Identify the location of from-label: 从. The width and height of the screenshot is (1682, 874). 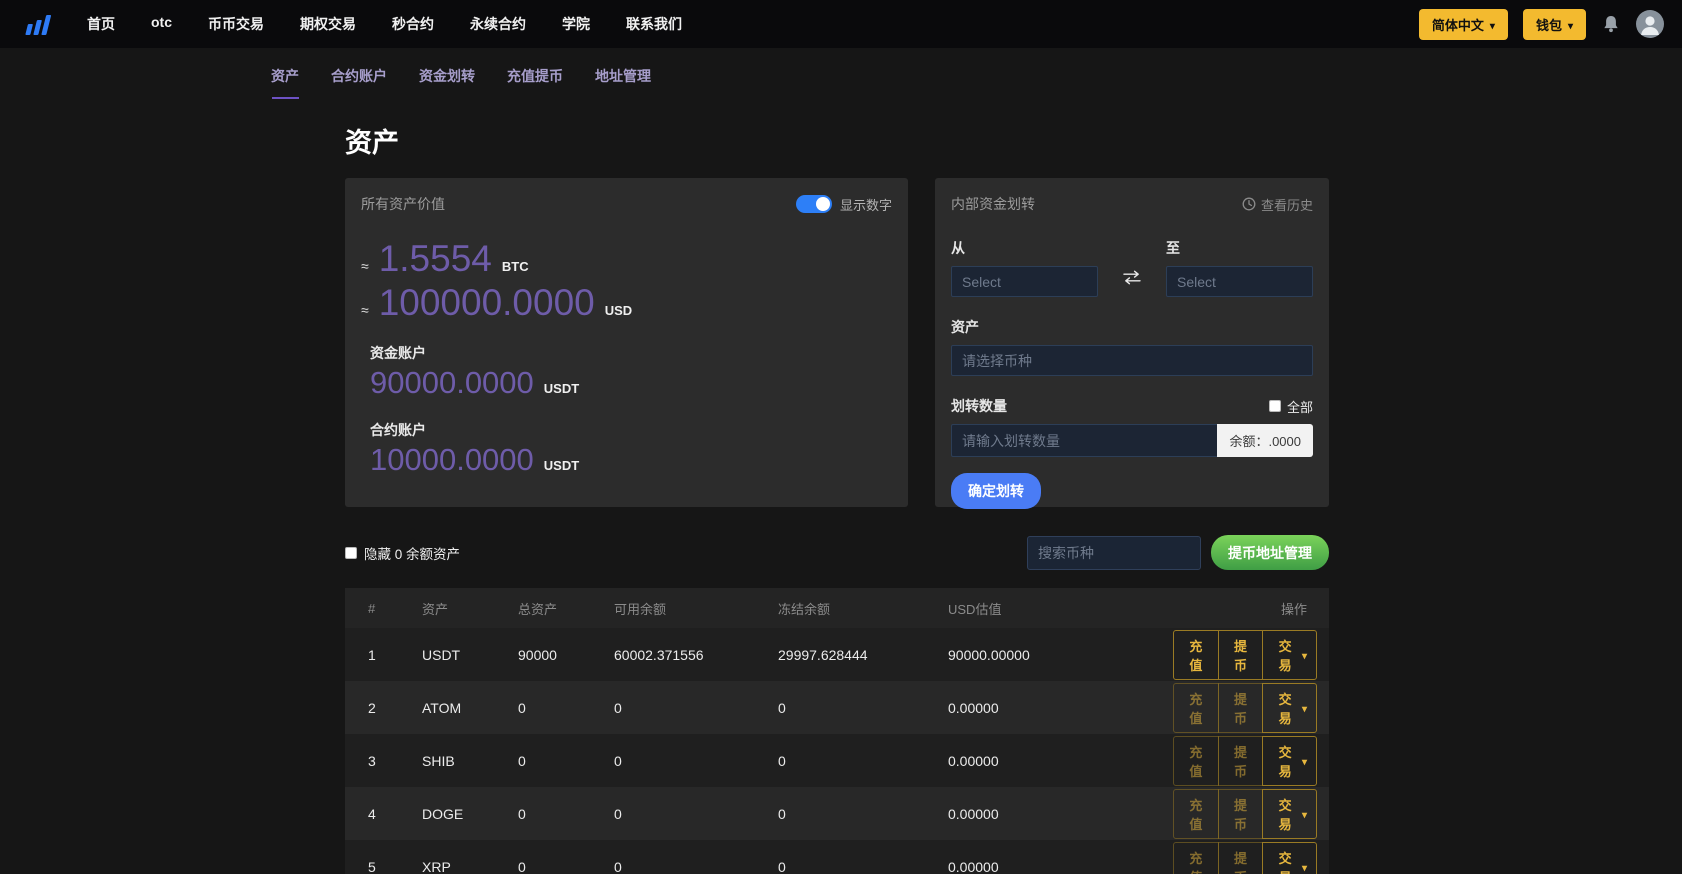
(958, 248).